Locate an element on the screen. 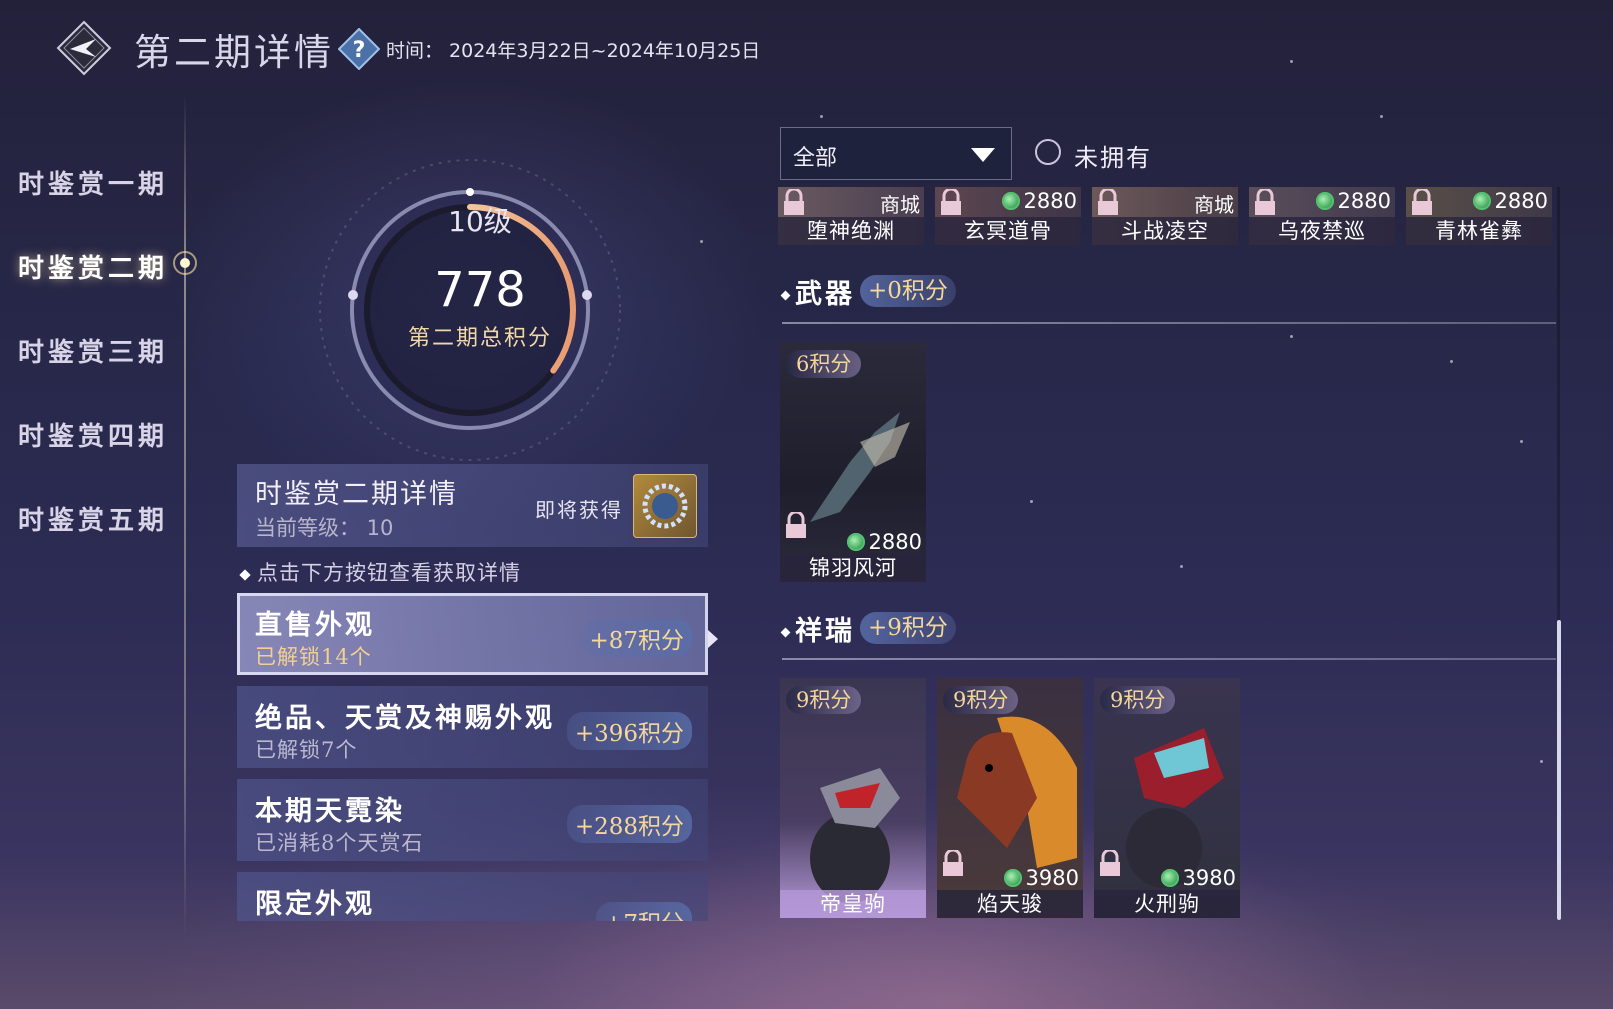 The width and height of the screenshot is (1613, 1009). outfit-name: 乌夜禁巡 is located at coordinates (1322, 231).